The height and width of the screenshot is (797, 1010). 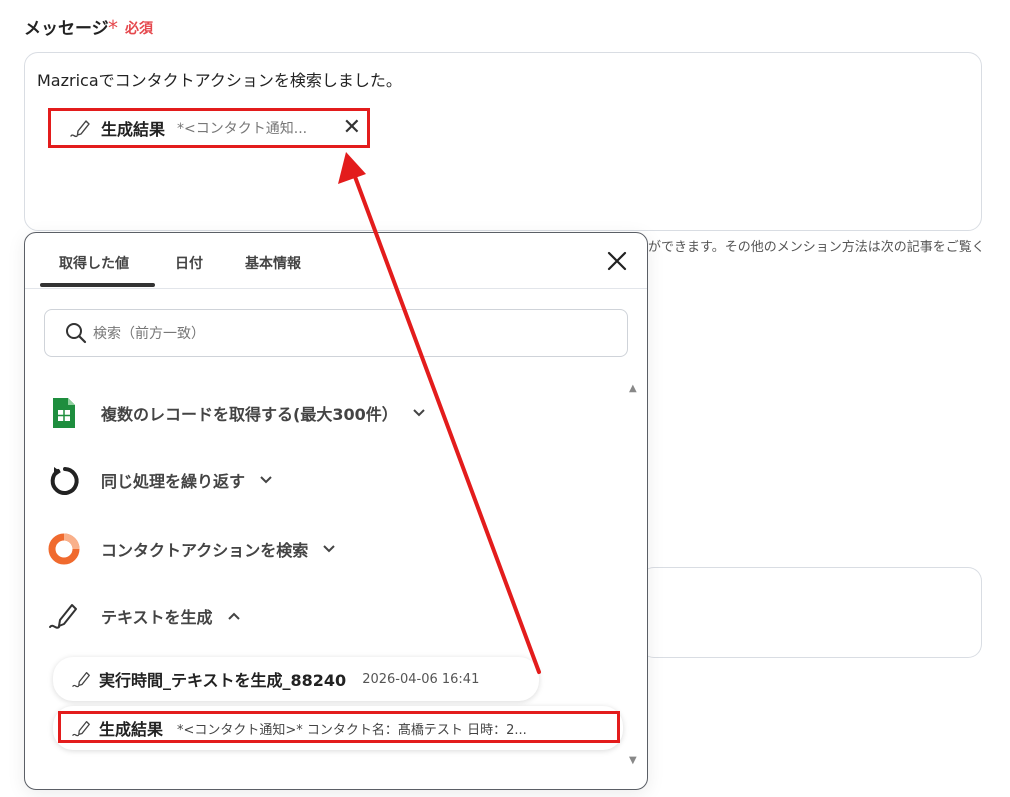 What do you see at coordinates (336, 261) in the screenshot?
I see `tab-bar: 取得した値 日付 基本情報` at bounding box center [336, 261].